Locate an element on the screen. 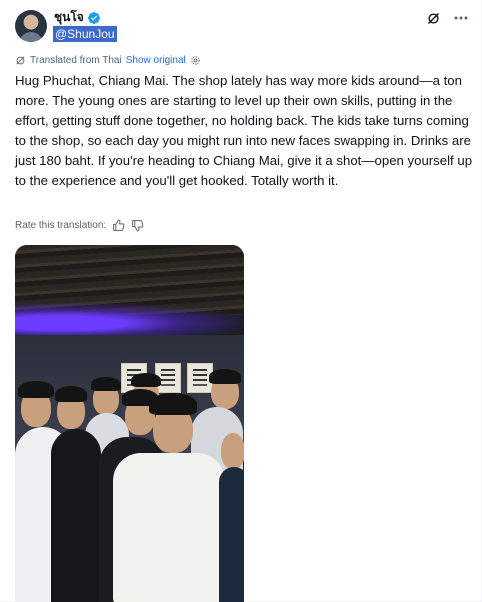  translated-from-label: Translated from Thai is located at coordinates (76, 60).